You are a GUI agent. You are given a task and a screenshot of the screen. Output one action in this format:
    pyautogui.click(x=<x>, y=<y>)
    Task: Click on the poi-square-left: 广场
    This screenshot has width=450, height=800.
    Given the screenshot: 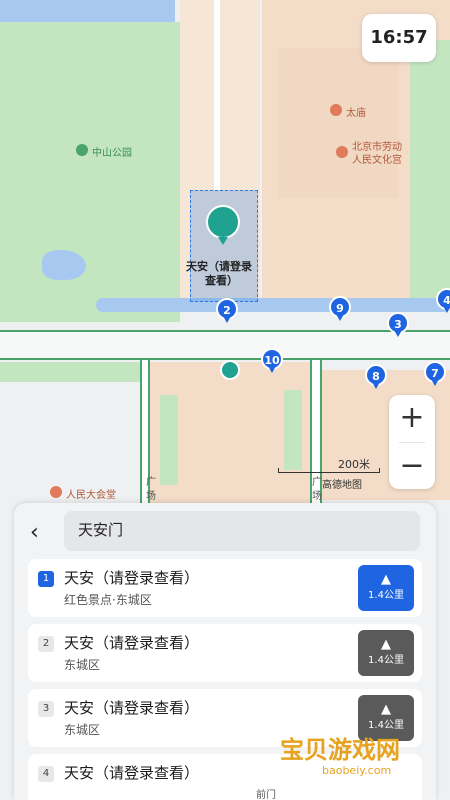 What is the action you would take?
    pyautogui.click(x=151, y=489)
    